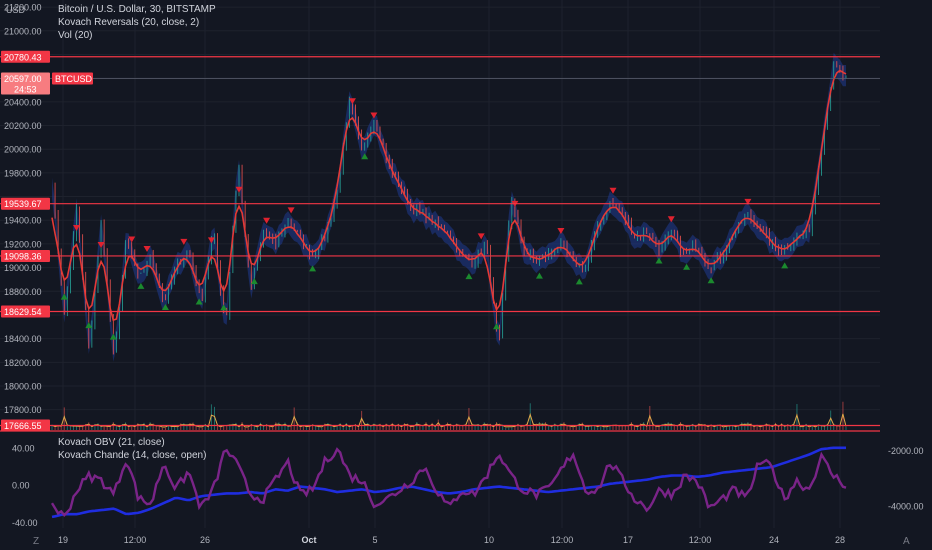 The height and width of the screenshot is (550, 932). Describe the element at coordinates (23, 448) in the screenshot. I see `chande-tick-label: 40.00` at that location.